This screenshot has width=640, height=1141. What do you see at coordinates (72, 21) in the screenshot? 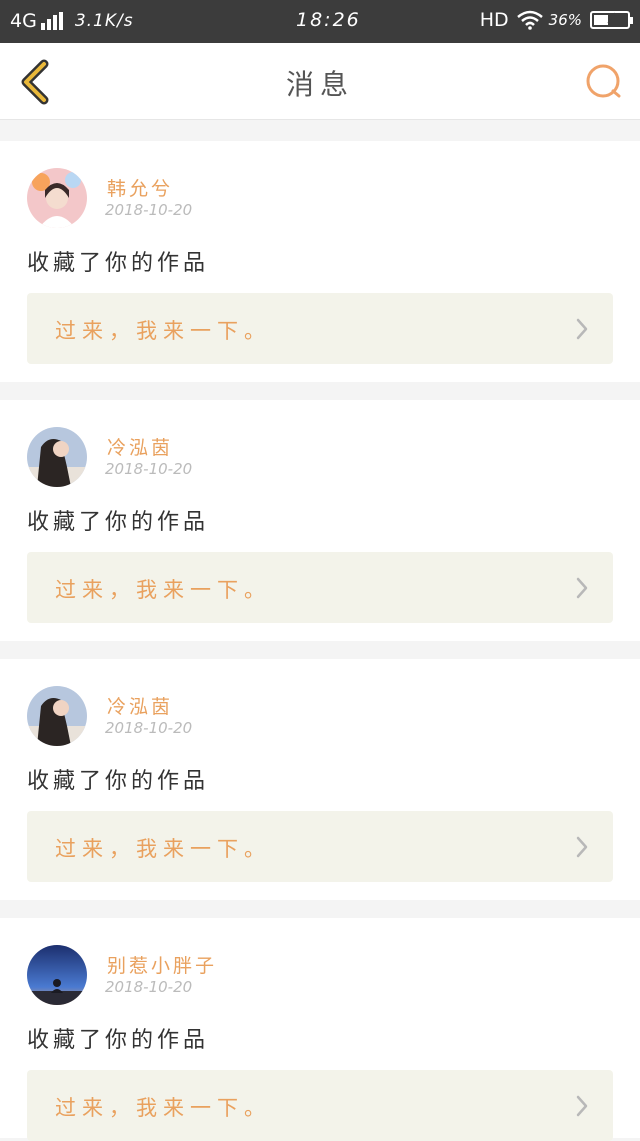
I see `status-left: 4G 3.1K/s` at bounding box center [72, 21].